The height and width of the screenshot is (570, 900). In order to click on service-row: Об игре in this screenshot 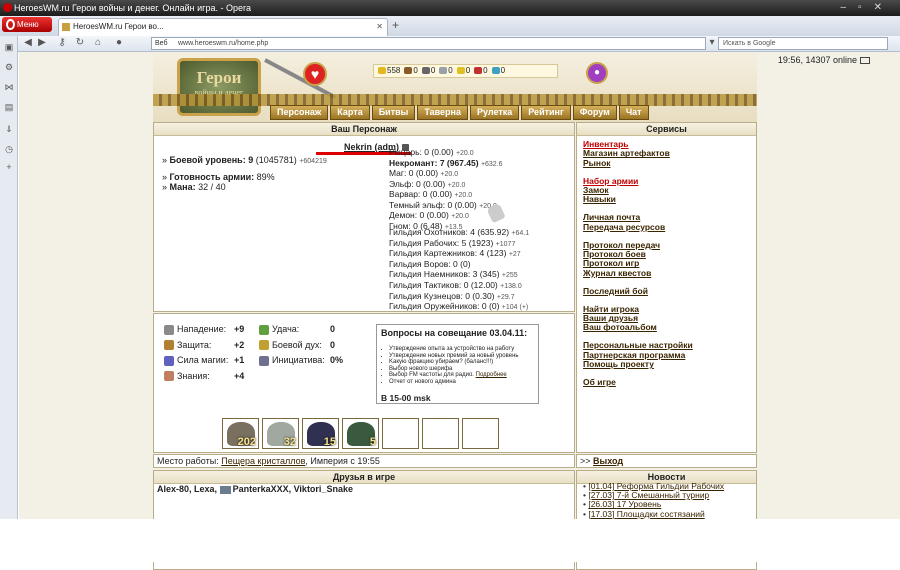, I will do `click(638, 382)`.